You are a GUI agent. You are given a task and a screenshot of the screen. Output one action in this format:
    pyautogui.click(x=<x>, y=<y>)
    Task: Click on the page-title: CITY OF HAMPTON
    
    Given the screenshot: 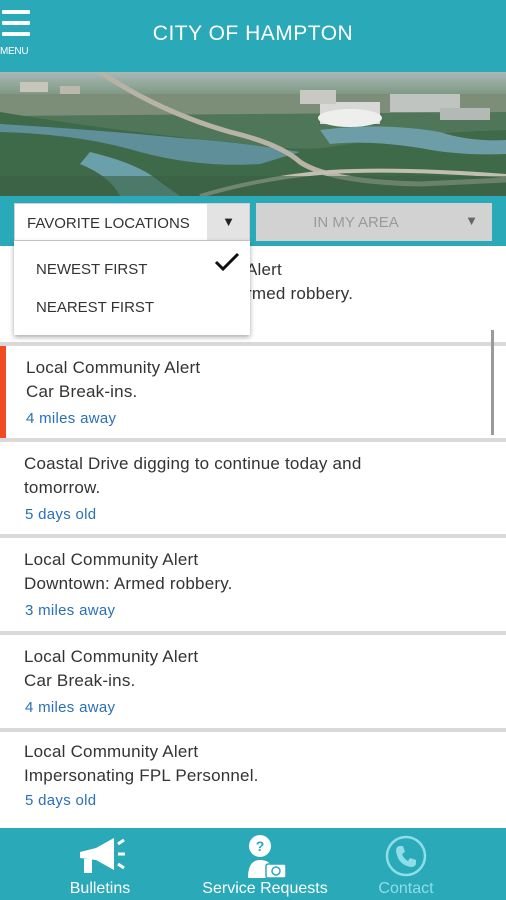 What is the action you would take?
    pyautogui.click(x=253, y=33)
    